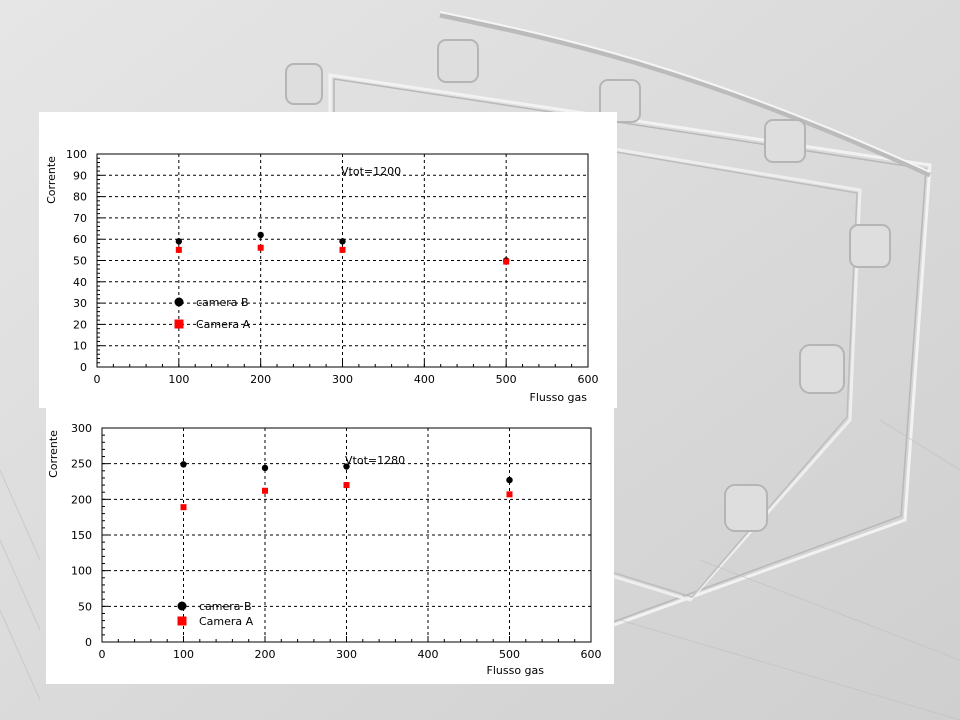  Describe the element at coordinates (342, 379) in the screenshot. I see `chart-1-x-tick-label: 300` at that location.